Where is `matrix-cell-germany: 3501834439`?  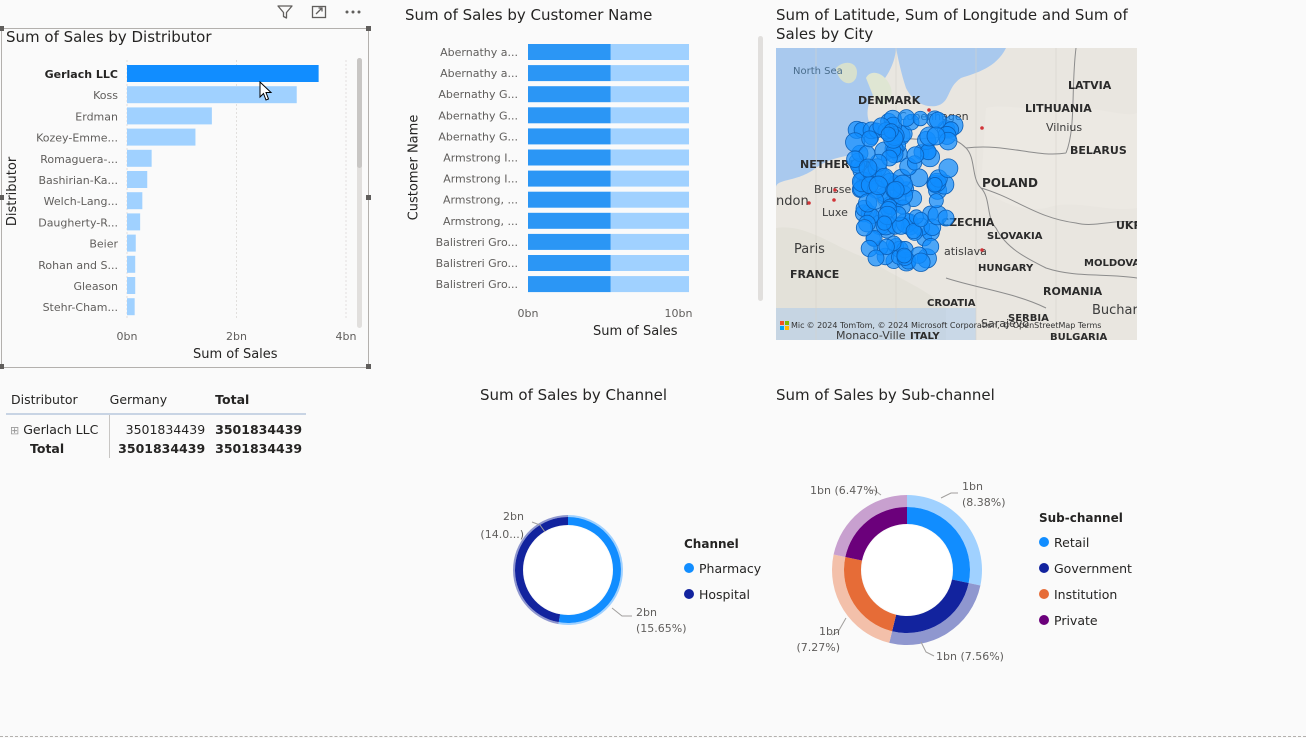
matrix-cell-germany: 3501834439 is located at coordinates (162, 426).